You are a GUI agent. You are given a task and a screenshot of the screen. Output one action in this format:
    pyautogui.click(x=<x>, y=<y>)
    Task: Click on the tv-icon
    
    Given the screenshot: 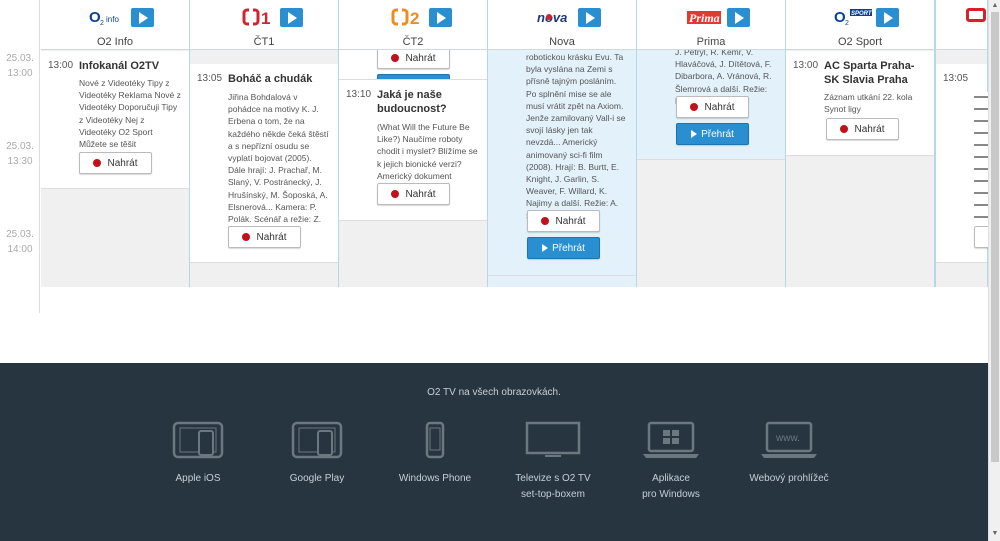 What is the action you would take?
    pyautogui.click(x=553, y=440)
    